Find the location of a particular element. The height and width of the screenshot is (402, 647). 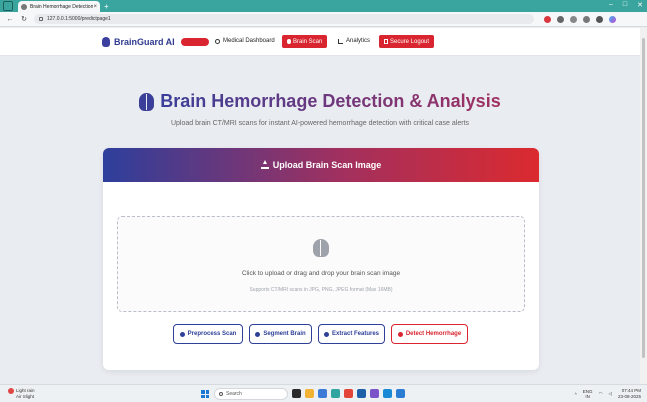

nav-analytics: Analytics is located at coordinates (354, 41).